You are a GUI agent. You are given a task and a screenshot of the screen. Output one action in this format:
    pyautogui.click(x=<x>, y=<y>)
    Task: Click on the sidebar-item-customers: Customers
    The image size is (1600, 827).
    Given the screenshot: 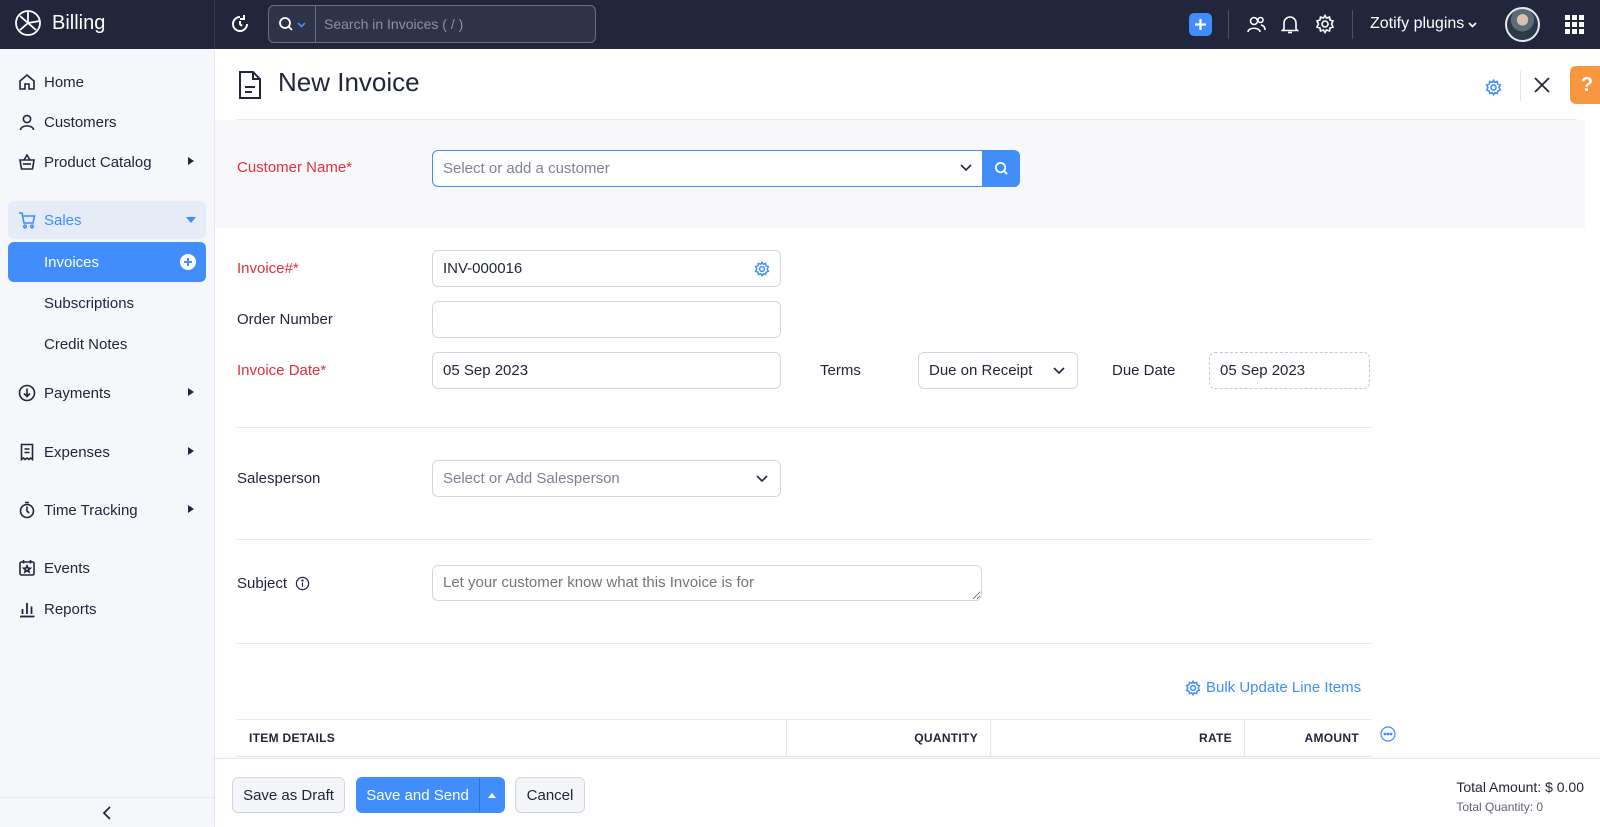 What is the action you would take?
    pyautogui.click(x=107, y=122)
    